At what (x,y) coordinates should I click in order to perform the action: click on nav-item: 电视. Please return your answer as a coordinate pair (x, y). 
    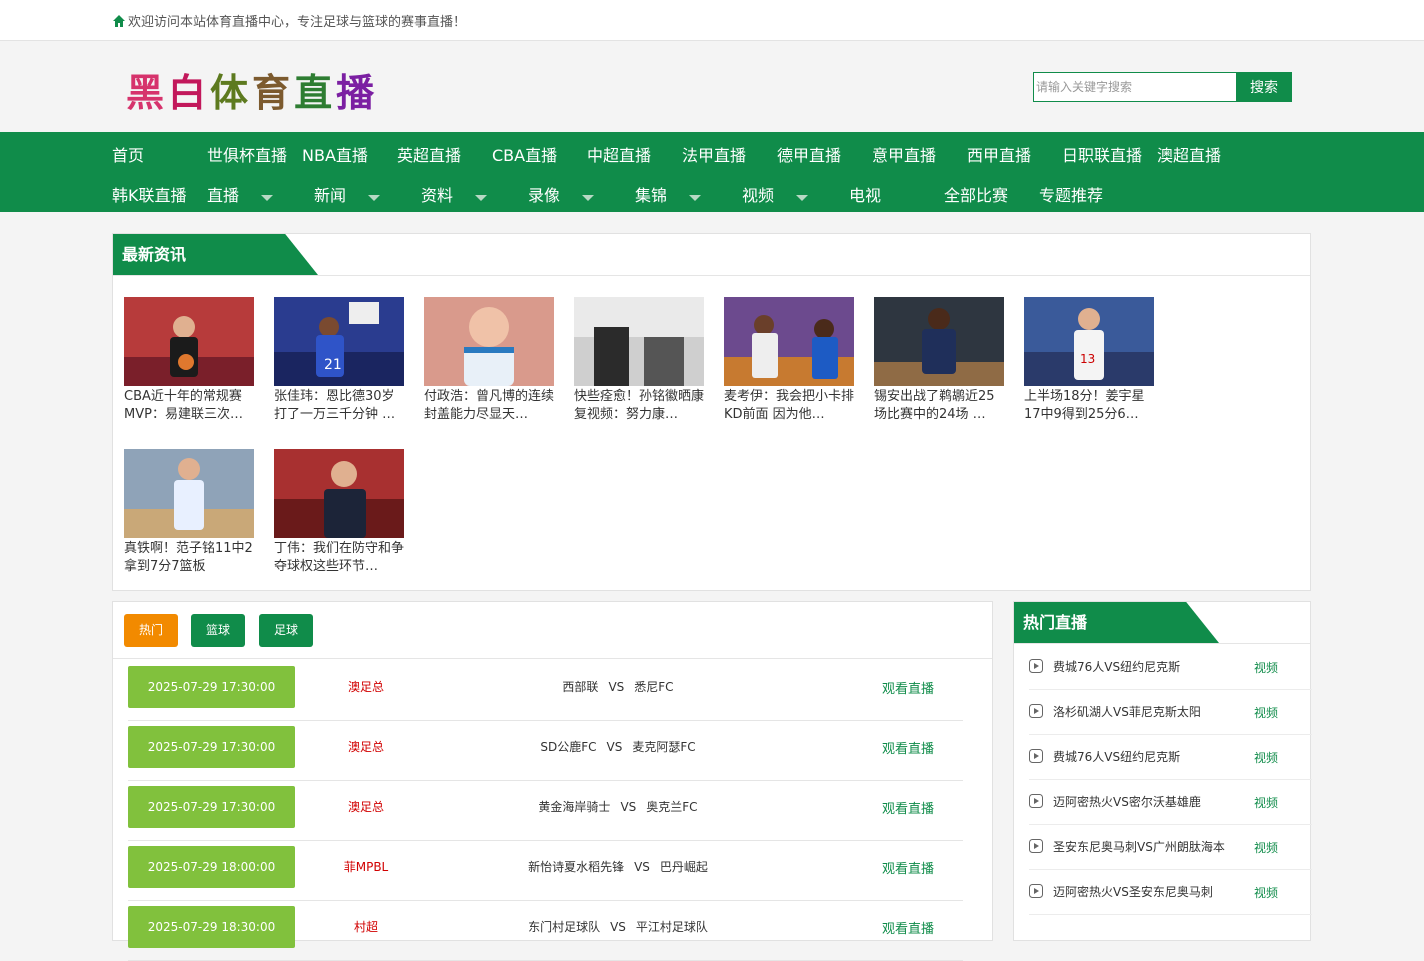
    Looking at the image, I should click on (865, 194).